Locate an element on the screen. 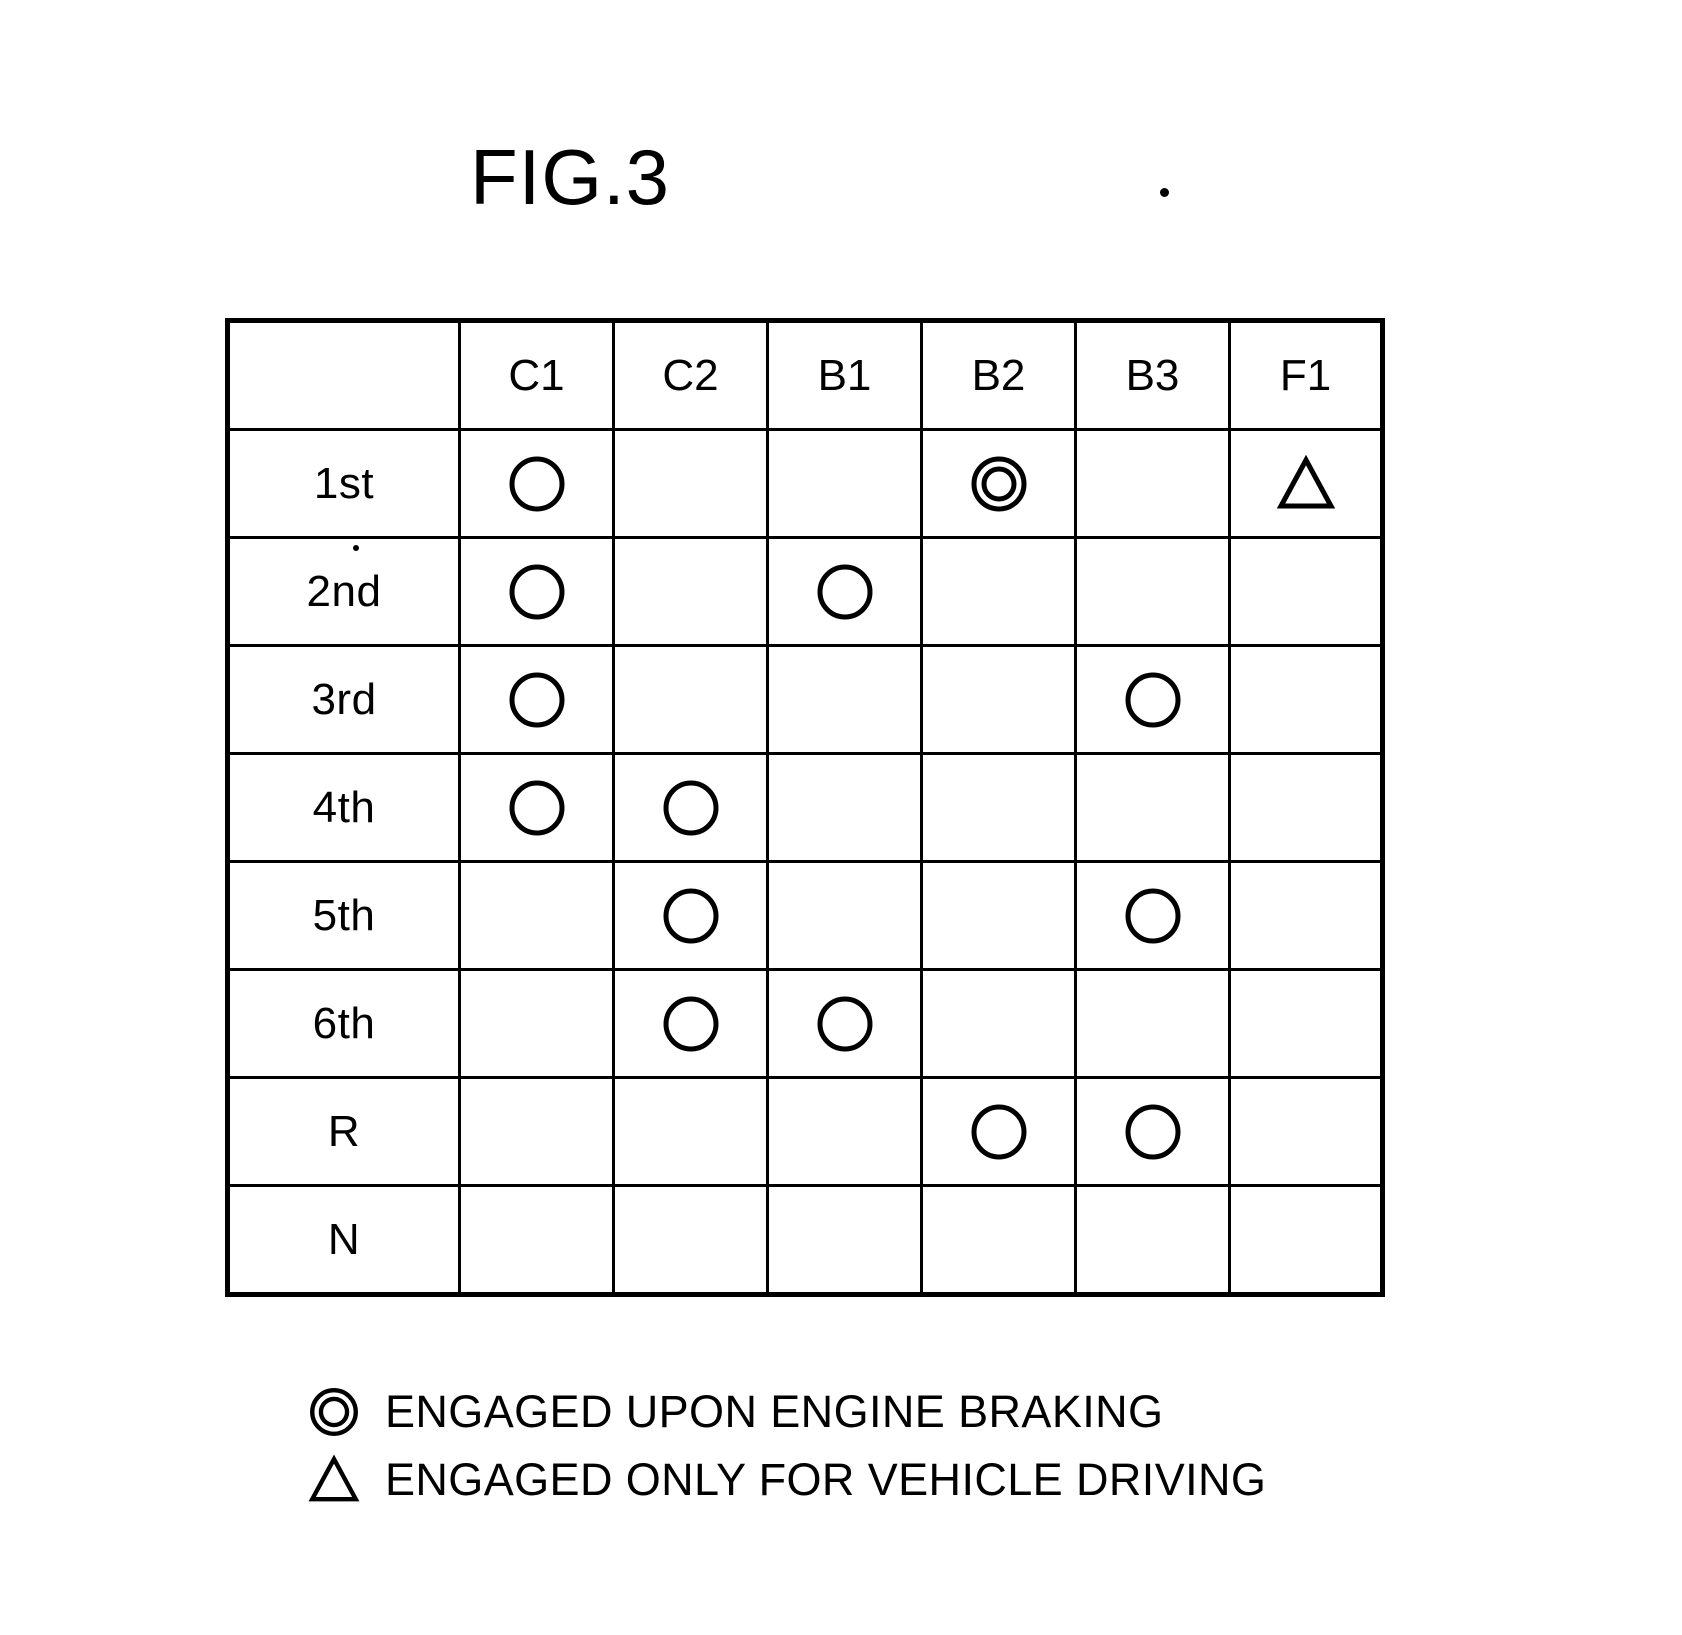 Image resolution: width=1682 pixels, height=1635 pixels. table-row: 4th is located at coordinates (805, 807).